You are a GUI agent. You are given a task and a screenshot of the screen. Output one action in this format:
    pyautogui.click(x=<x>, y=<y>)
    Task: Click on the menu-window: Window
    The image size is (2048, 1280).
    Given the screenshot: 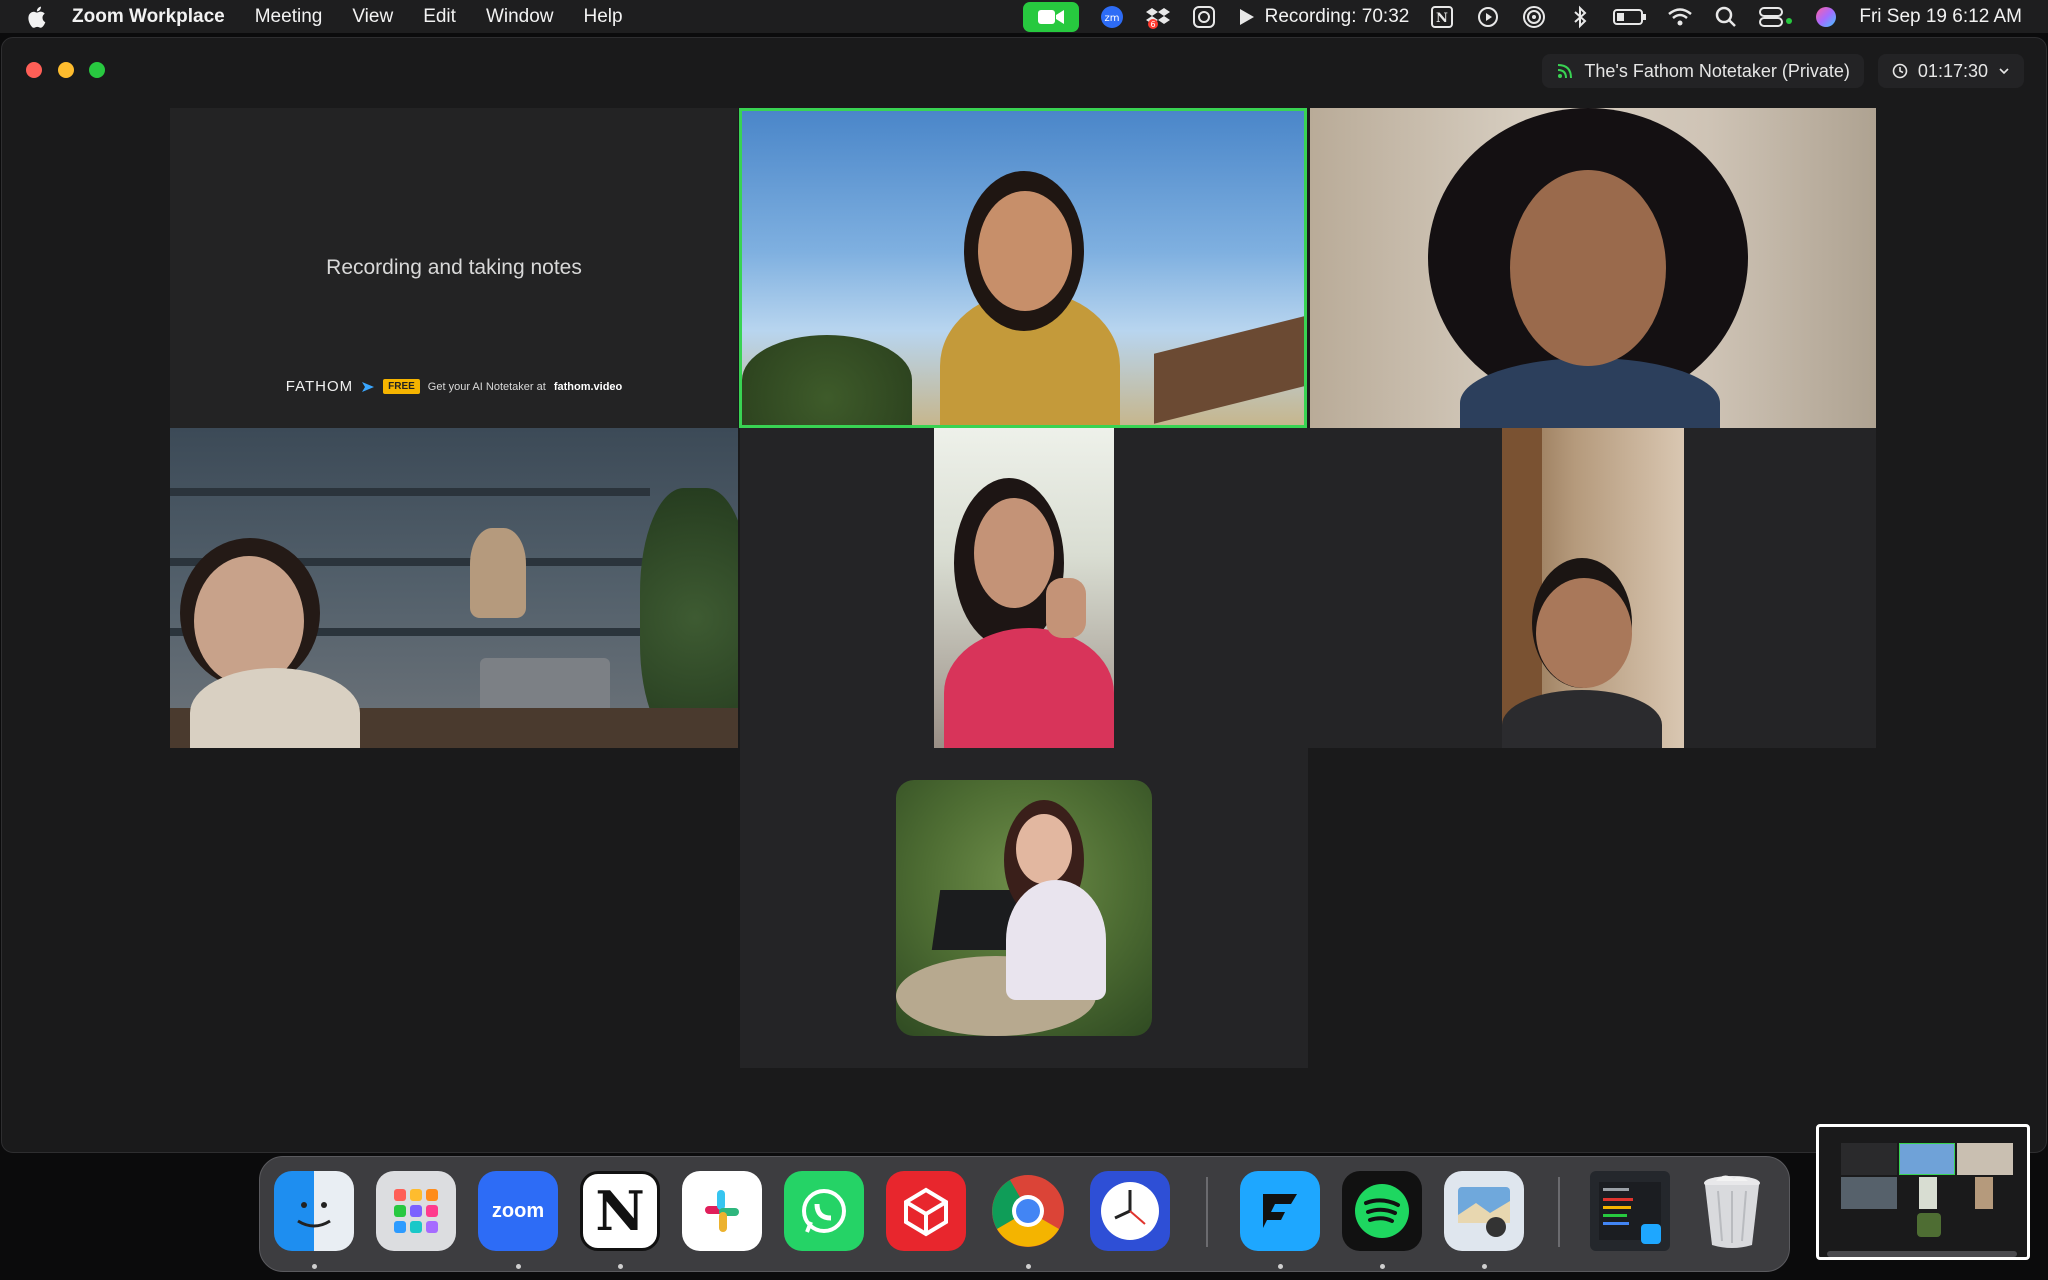 What is the action you would take?
    pyautogui.click(x=520, y=17)
    